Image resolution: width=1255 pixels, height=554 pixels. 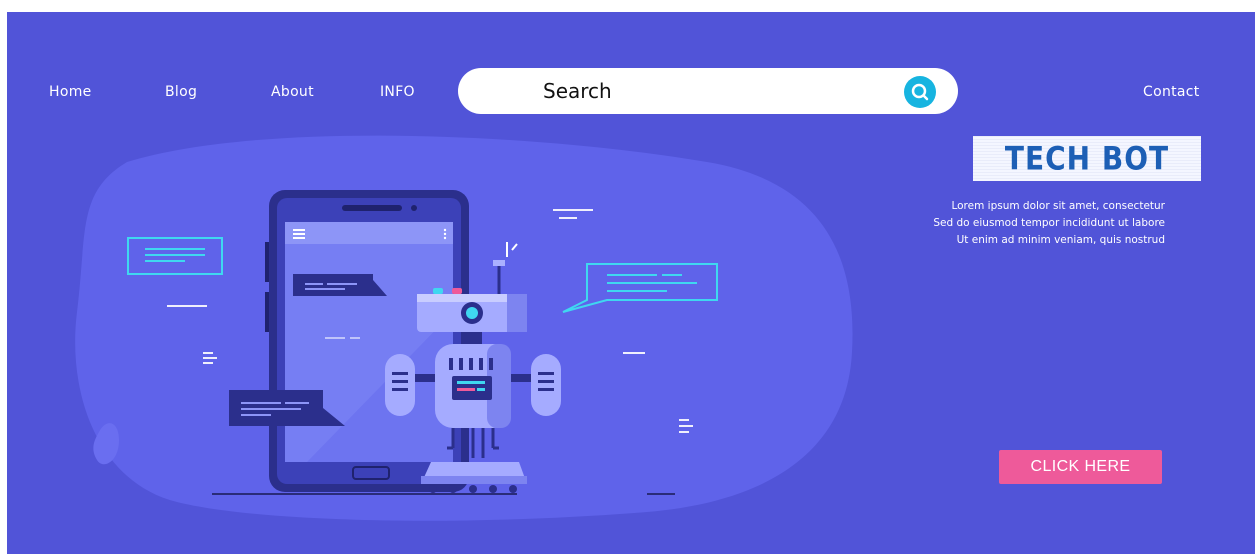 I want to click on search-button, so click(x=920, y=92).